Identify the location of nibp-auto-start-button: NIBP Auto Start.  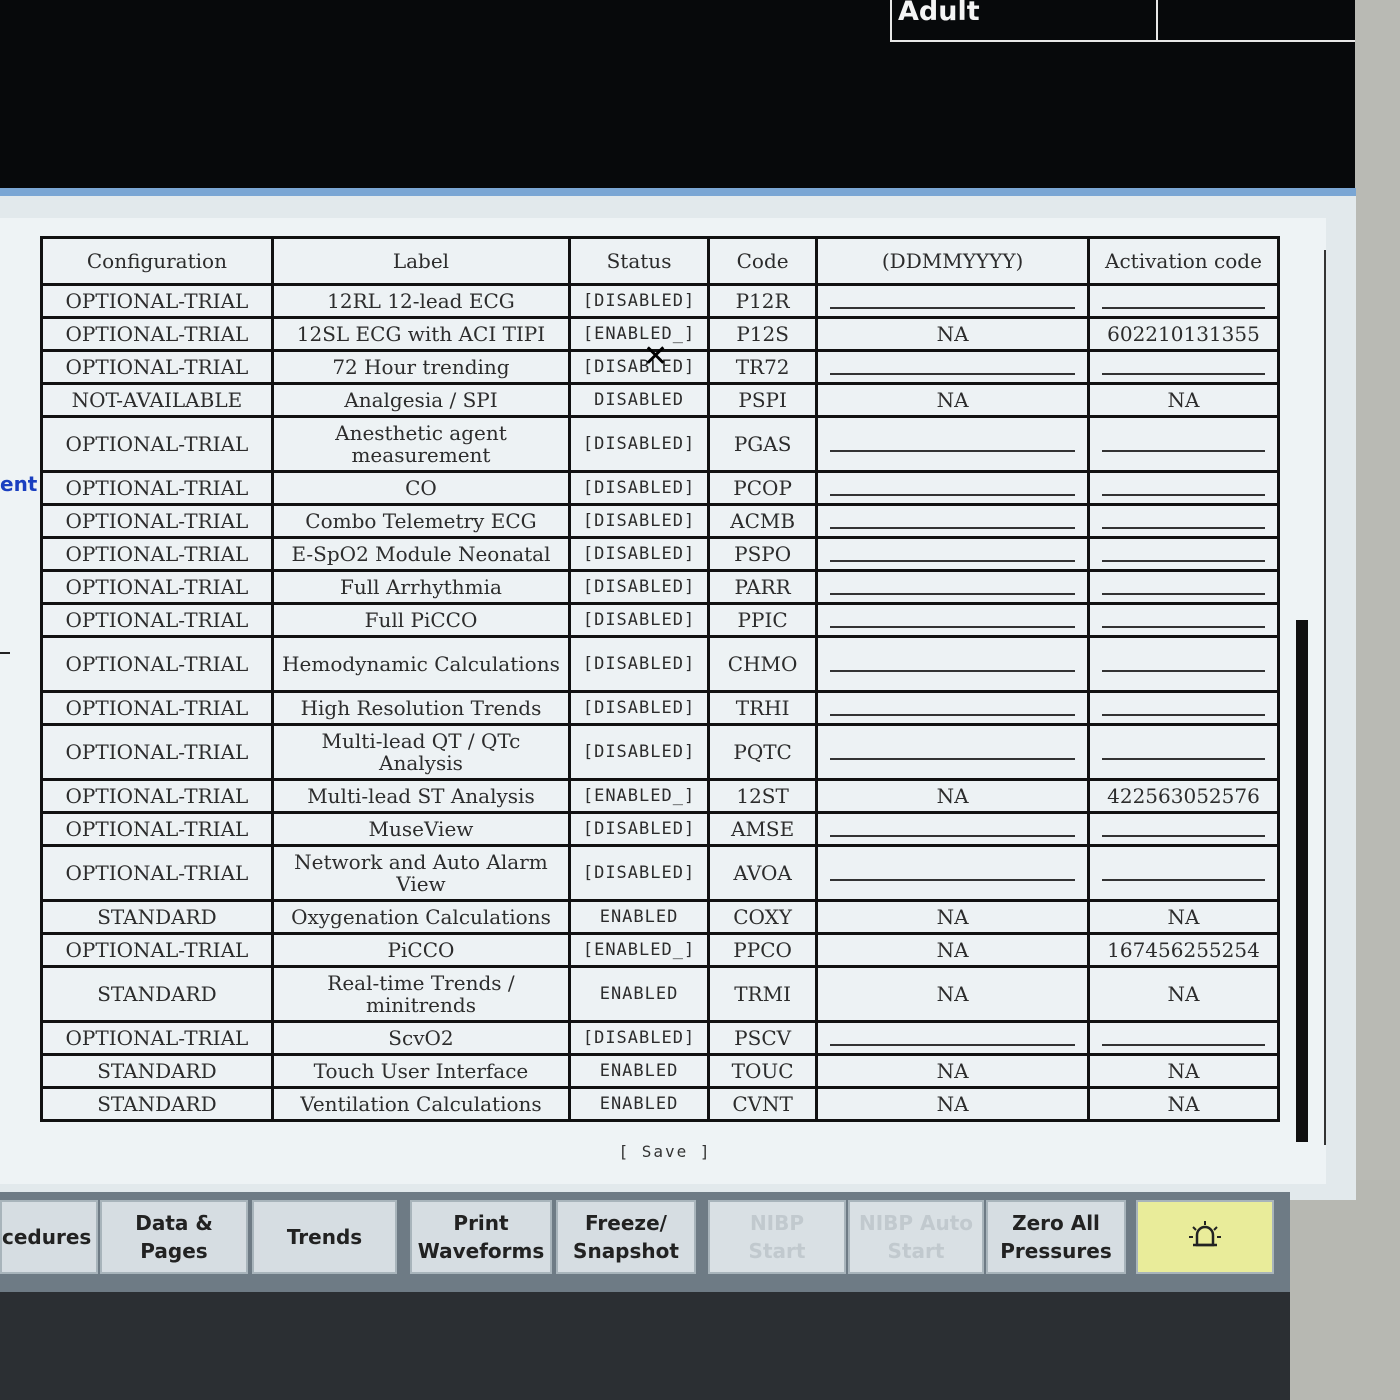
(916, 1237).